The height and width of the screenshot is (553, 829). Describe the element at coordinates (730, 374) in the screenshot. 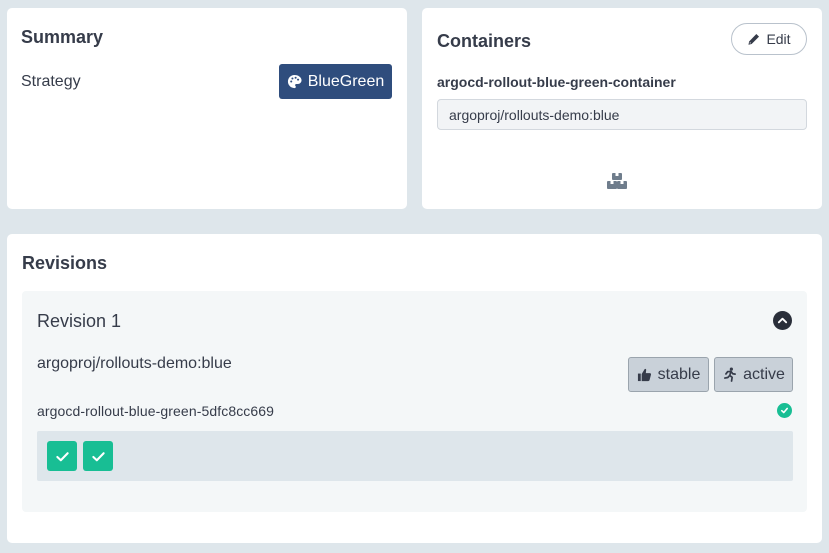

I see `running-icon` at that location.